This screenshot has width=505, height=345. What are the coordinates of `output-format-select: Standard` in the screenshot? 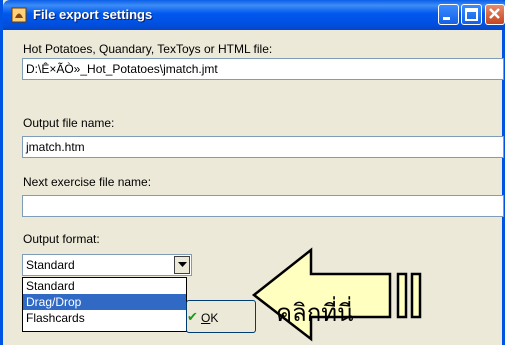 It's located at (107, 265).